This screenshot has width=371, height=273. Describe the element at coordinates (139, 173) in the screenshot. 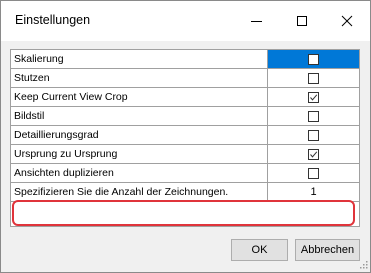

I see `row-label: Ansichten duplizieren` at that location.